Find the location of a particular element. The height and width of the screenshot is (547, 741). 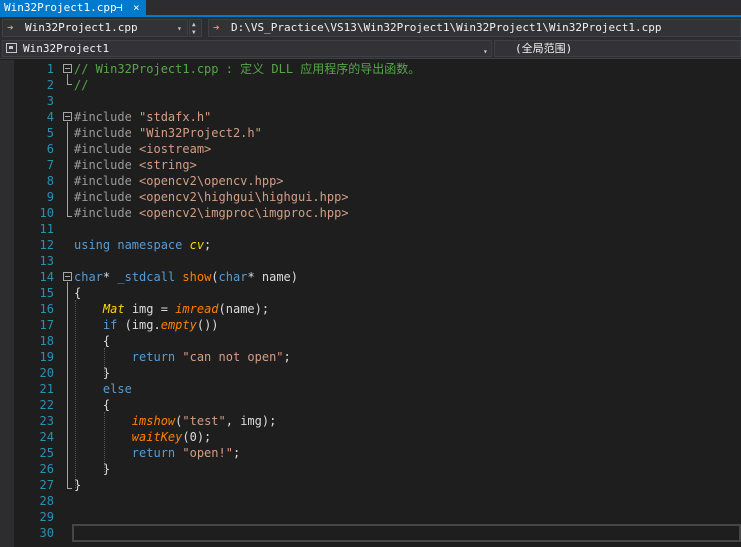

code-line: #include <iostream> is located at coordinates (142, 149).